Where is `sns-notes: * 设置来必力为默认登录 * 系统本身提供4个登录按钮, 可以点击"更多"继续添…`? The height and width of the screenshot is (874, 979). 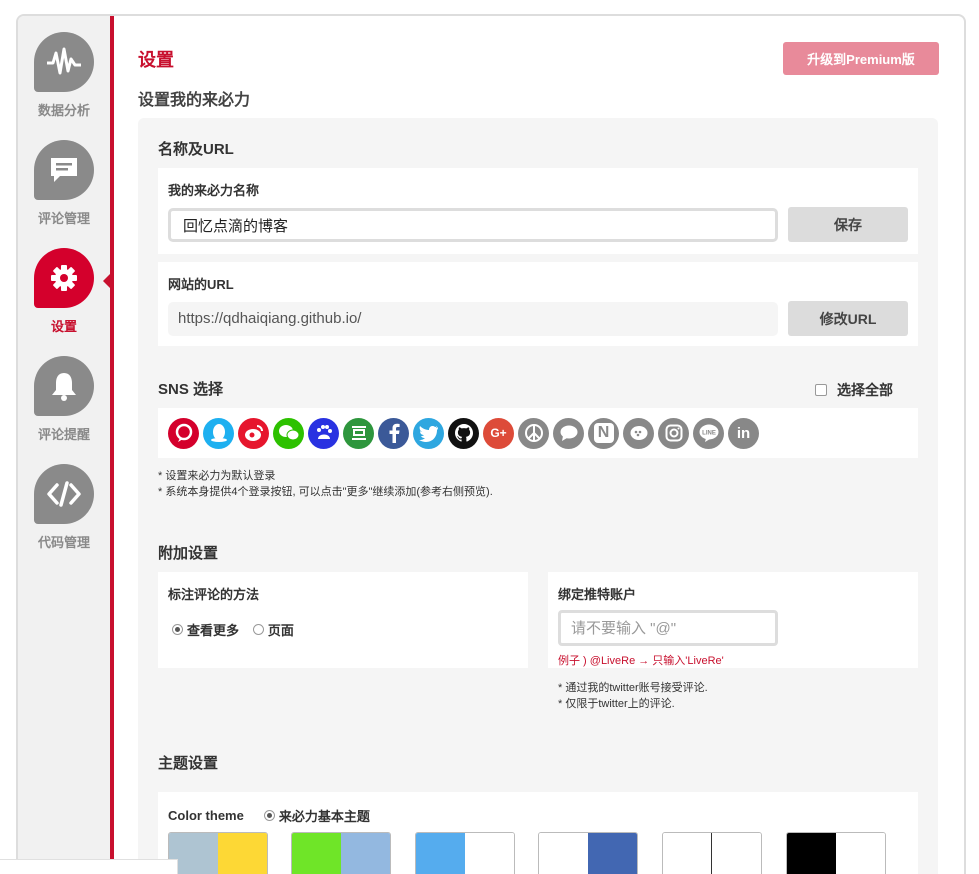 sns-notes: * 设置来必力为默认登录 * 系统本身提供4个登录按钮, 可以点击"更多"继续添… is located at coordinates (325, 484).